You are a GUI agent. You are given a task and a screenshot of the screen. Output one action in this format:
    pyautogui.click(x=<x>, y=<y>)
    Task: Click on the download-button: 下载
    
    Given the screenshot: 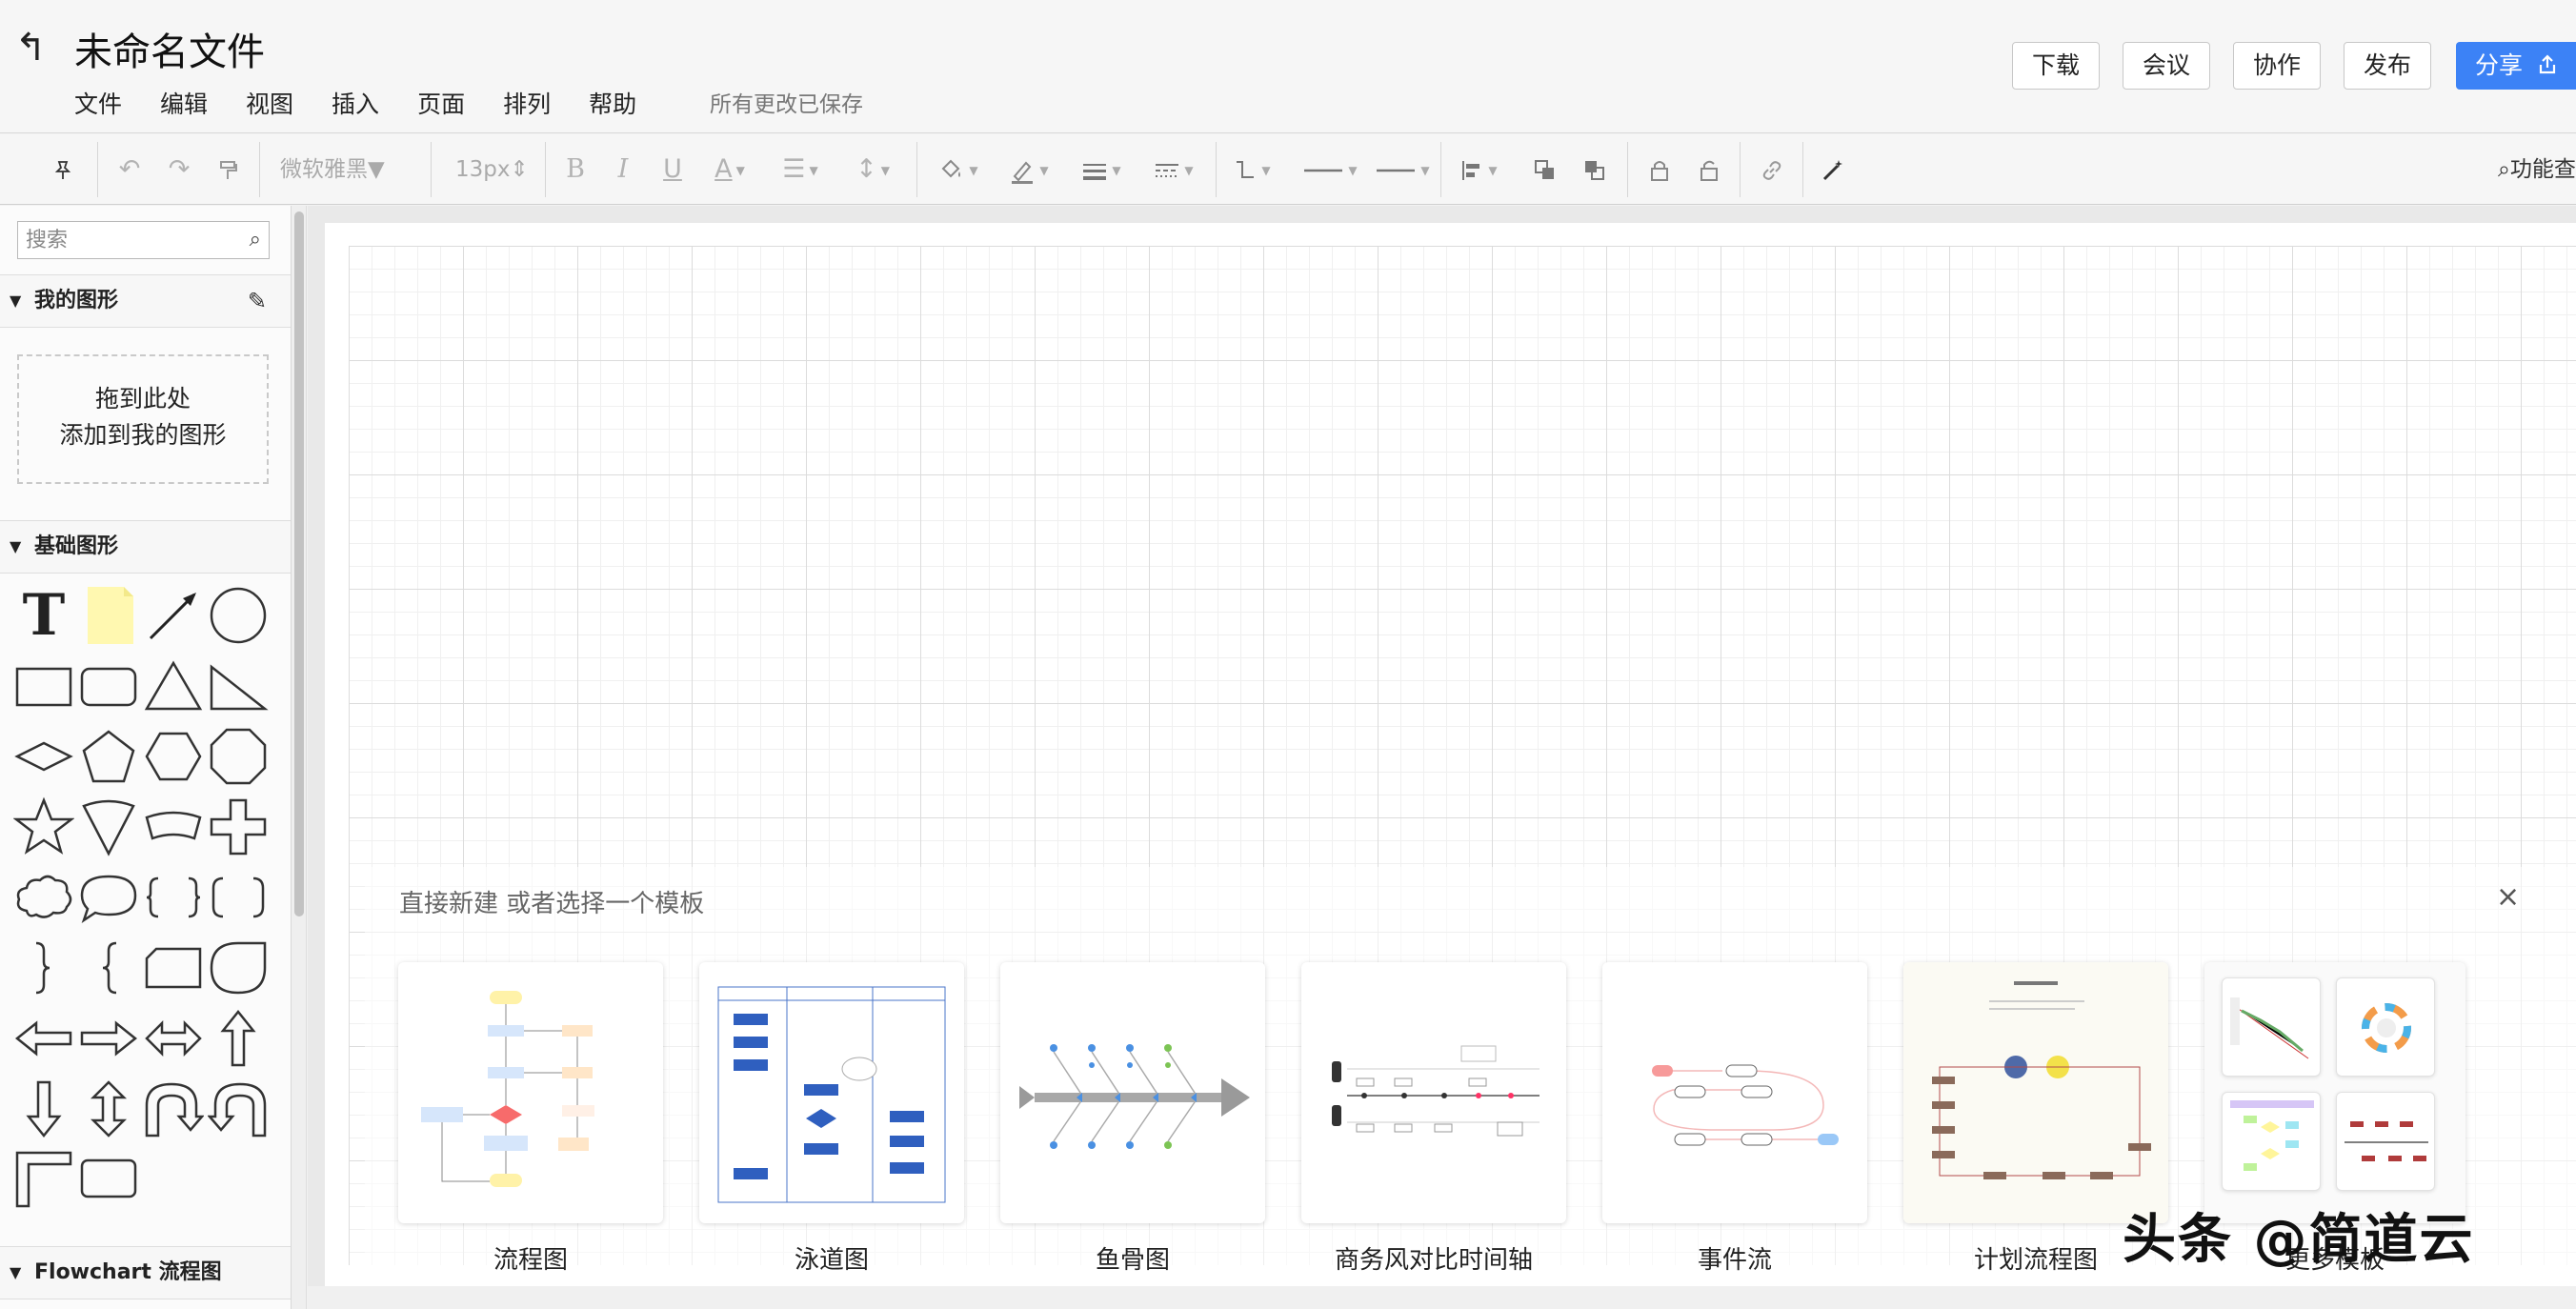 What is the action you would take?
    pyautogui.click(x=2056, y=66)
    